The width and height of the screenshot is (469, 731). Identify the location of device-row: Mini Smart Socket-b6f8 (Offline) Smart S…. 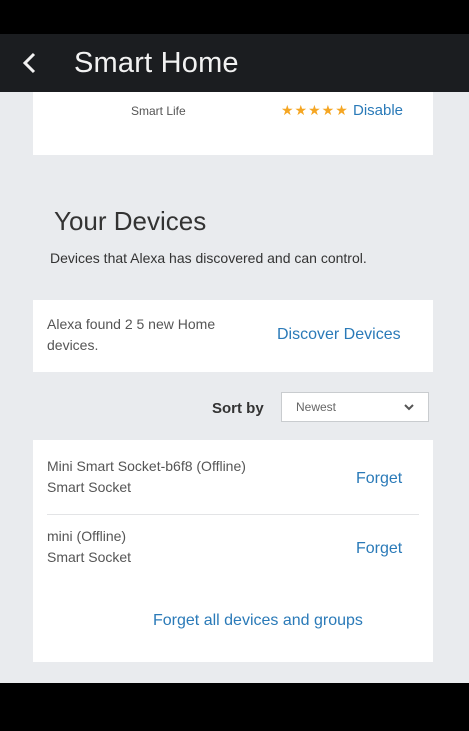
(233, 483).